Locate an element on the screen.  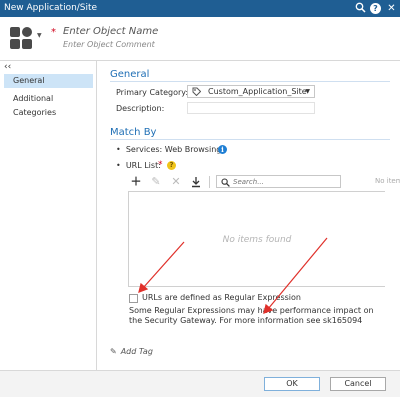
primary-category-label: Primary Category: is located at coordinates (152, 92).